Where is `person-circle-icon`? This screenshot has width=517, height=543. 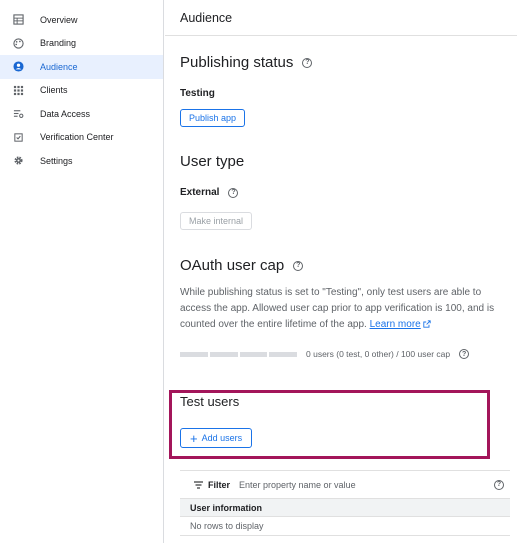
person-circle-icon is located at coordinates (18, 67).